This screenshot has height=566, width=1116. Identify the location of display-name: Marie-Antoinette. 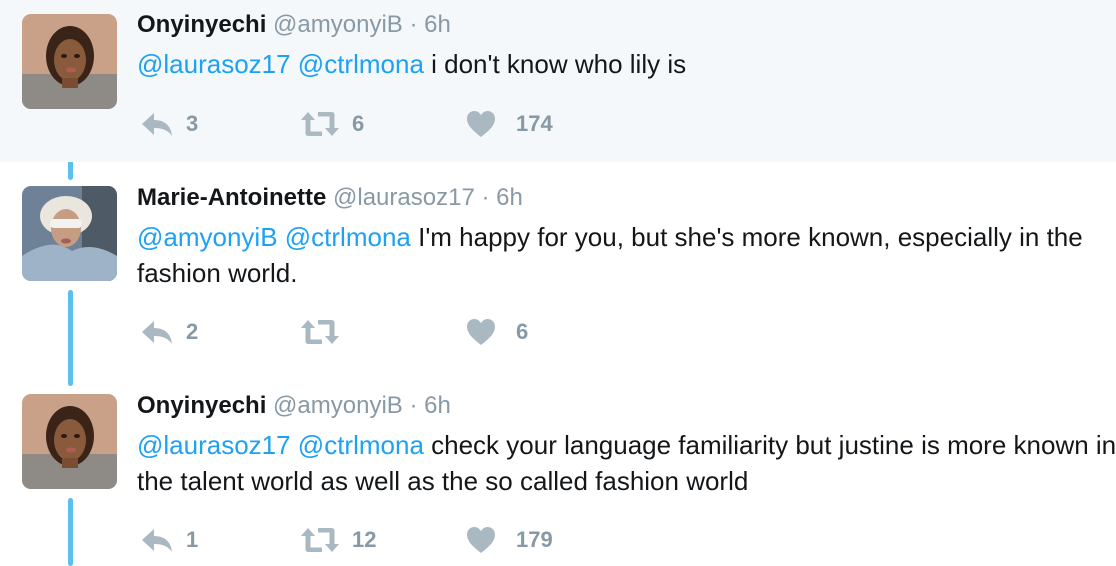
(231, 197).